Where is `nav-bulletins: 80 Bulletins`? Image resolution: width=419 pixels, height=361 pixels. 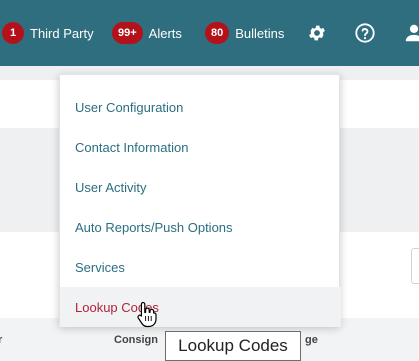
nav-bulletins: 80 Bulletins is located at coordinates (244, 33).